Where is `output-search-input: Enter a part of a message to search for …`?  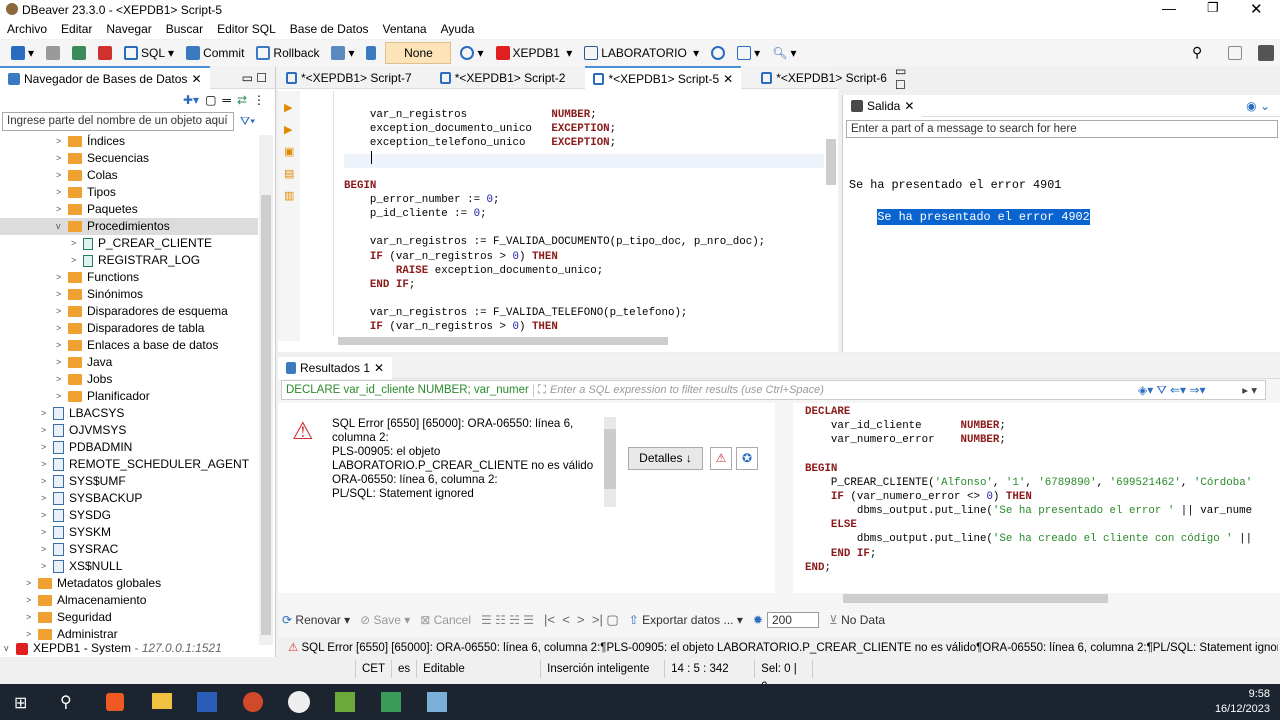
output-search-input: Enter a part of a message to search for … is located at coordinates (1062, 129).